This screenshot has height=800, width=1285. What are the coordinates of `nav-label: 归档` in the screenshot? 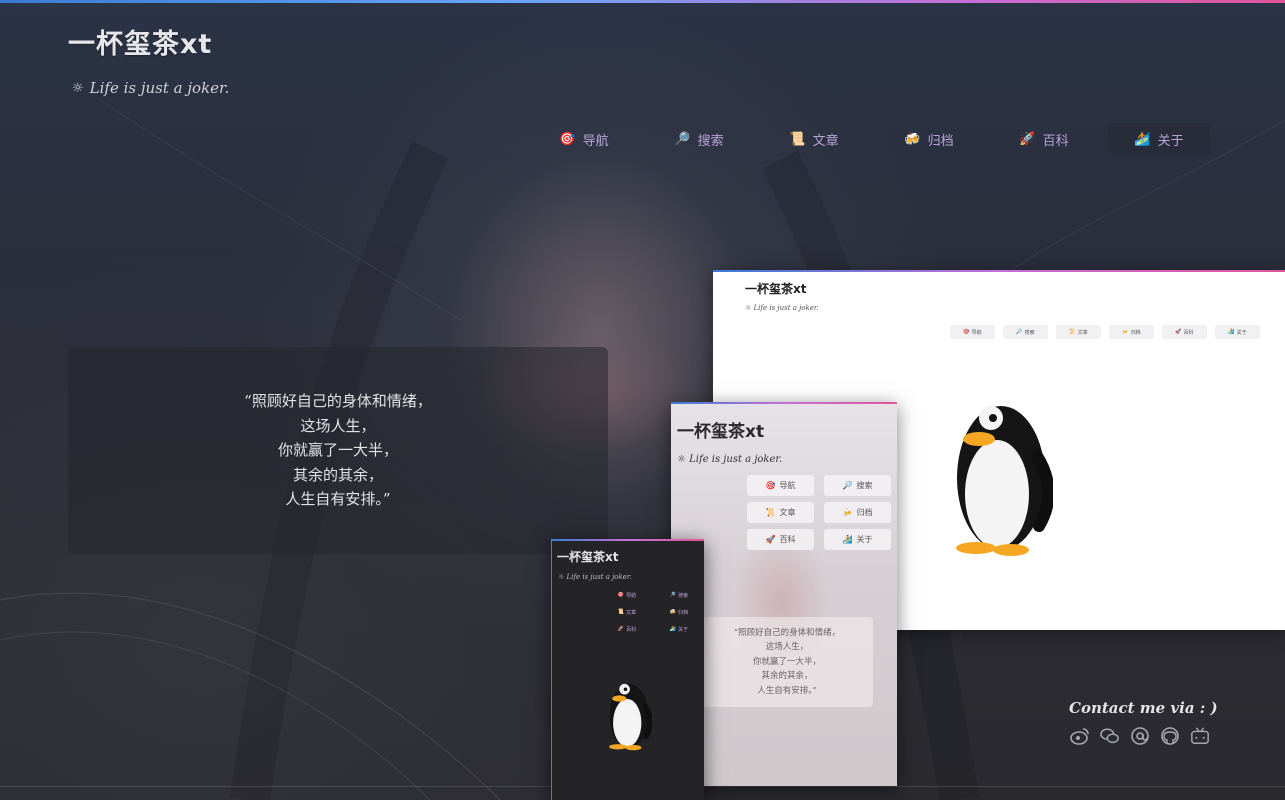 It's located at (940, 141).